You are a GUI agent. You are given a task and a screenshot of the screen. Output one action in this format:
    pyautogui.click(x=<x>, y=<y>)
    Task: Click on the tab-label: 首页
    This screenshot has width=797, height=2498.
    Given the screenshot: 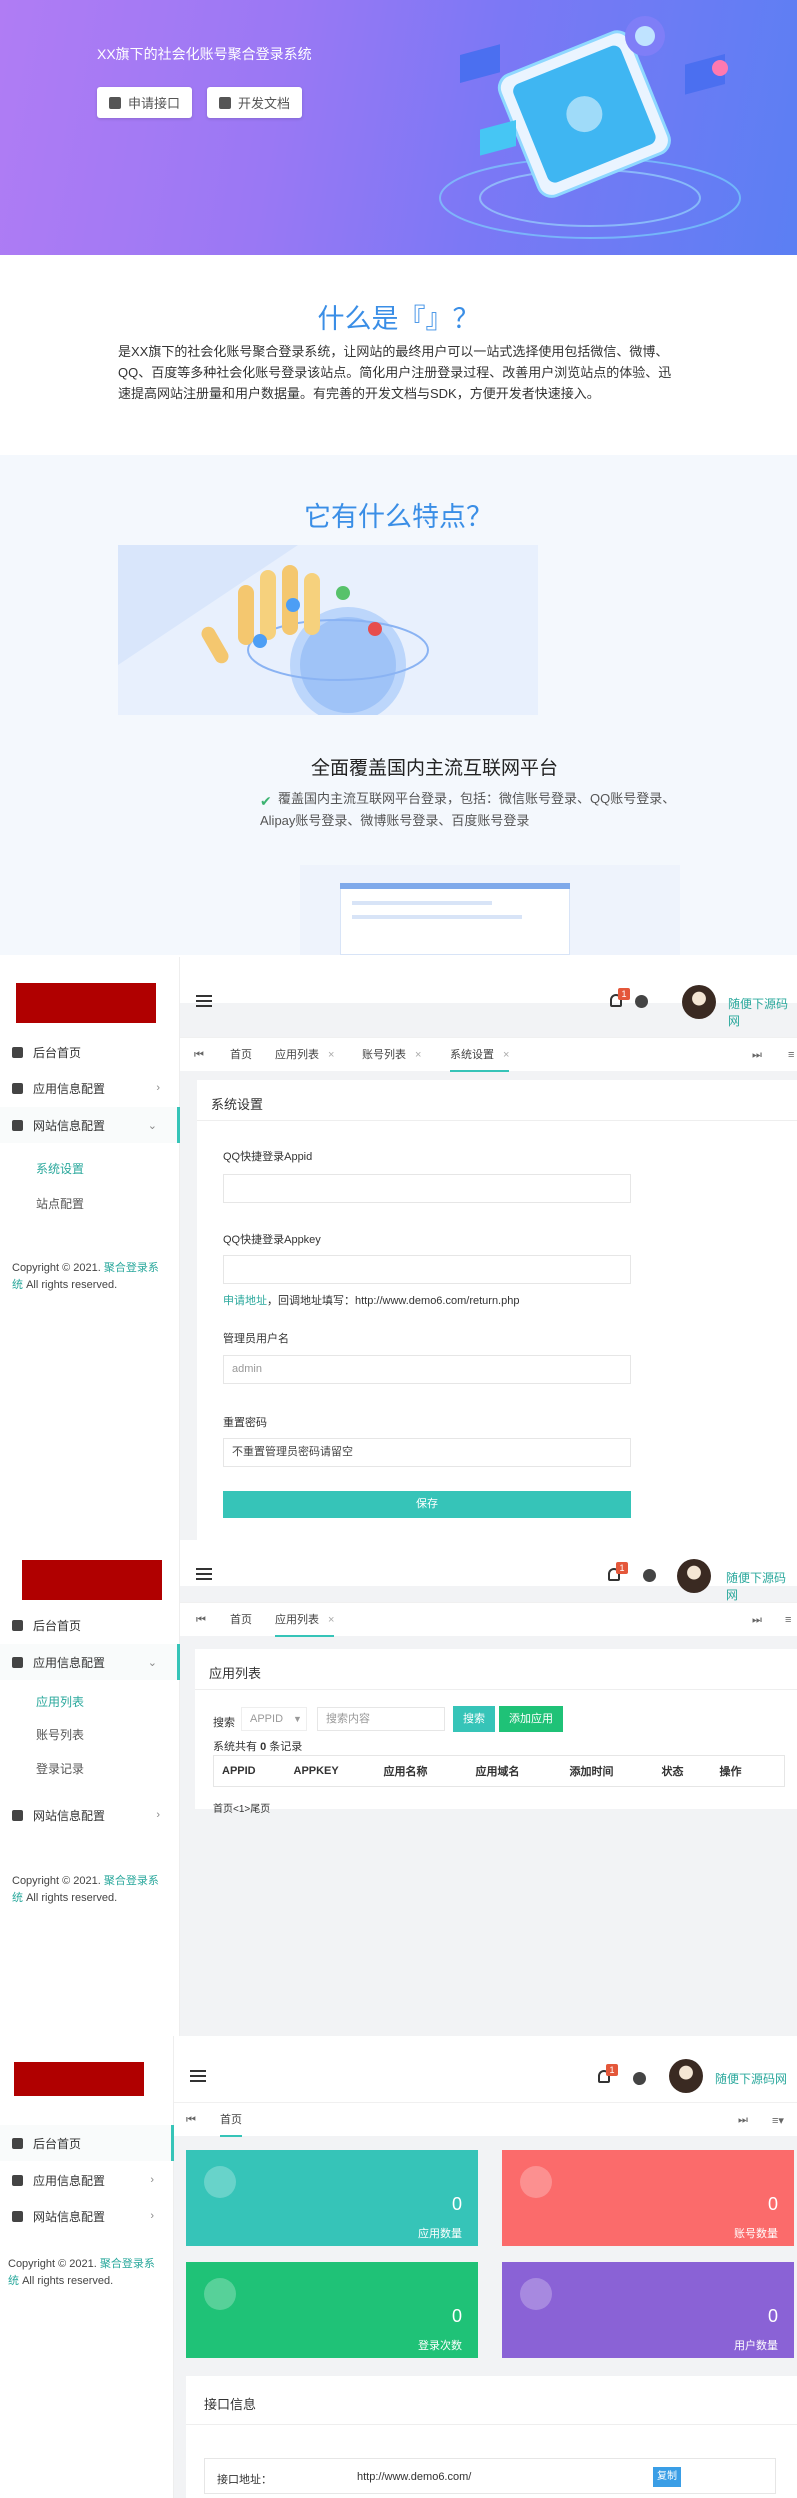 What is the action you would take?
    pyautogui.click(x=241, y=1620)
    